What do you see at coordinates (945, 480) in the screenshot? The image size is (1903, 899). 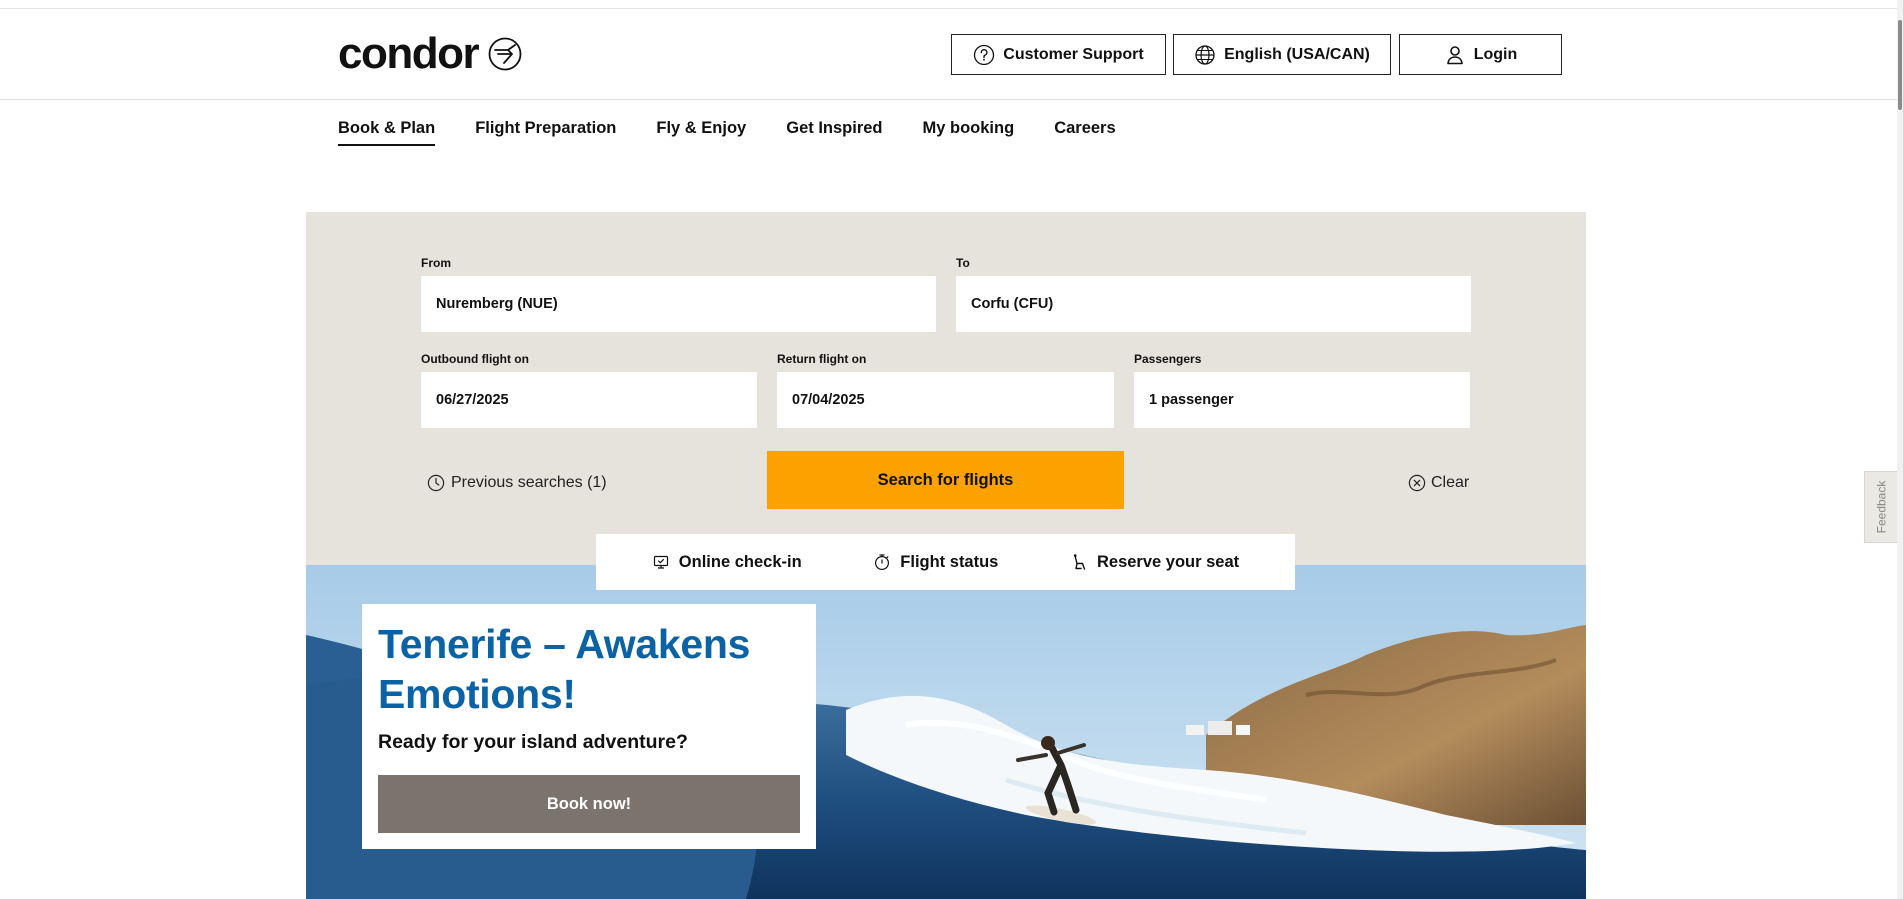 I see `search-flights-button: Search for flights` at bounding box center [945, 480].